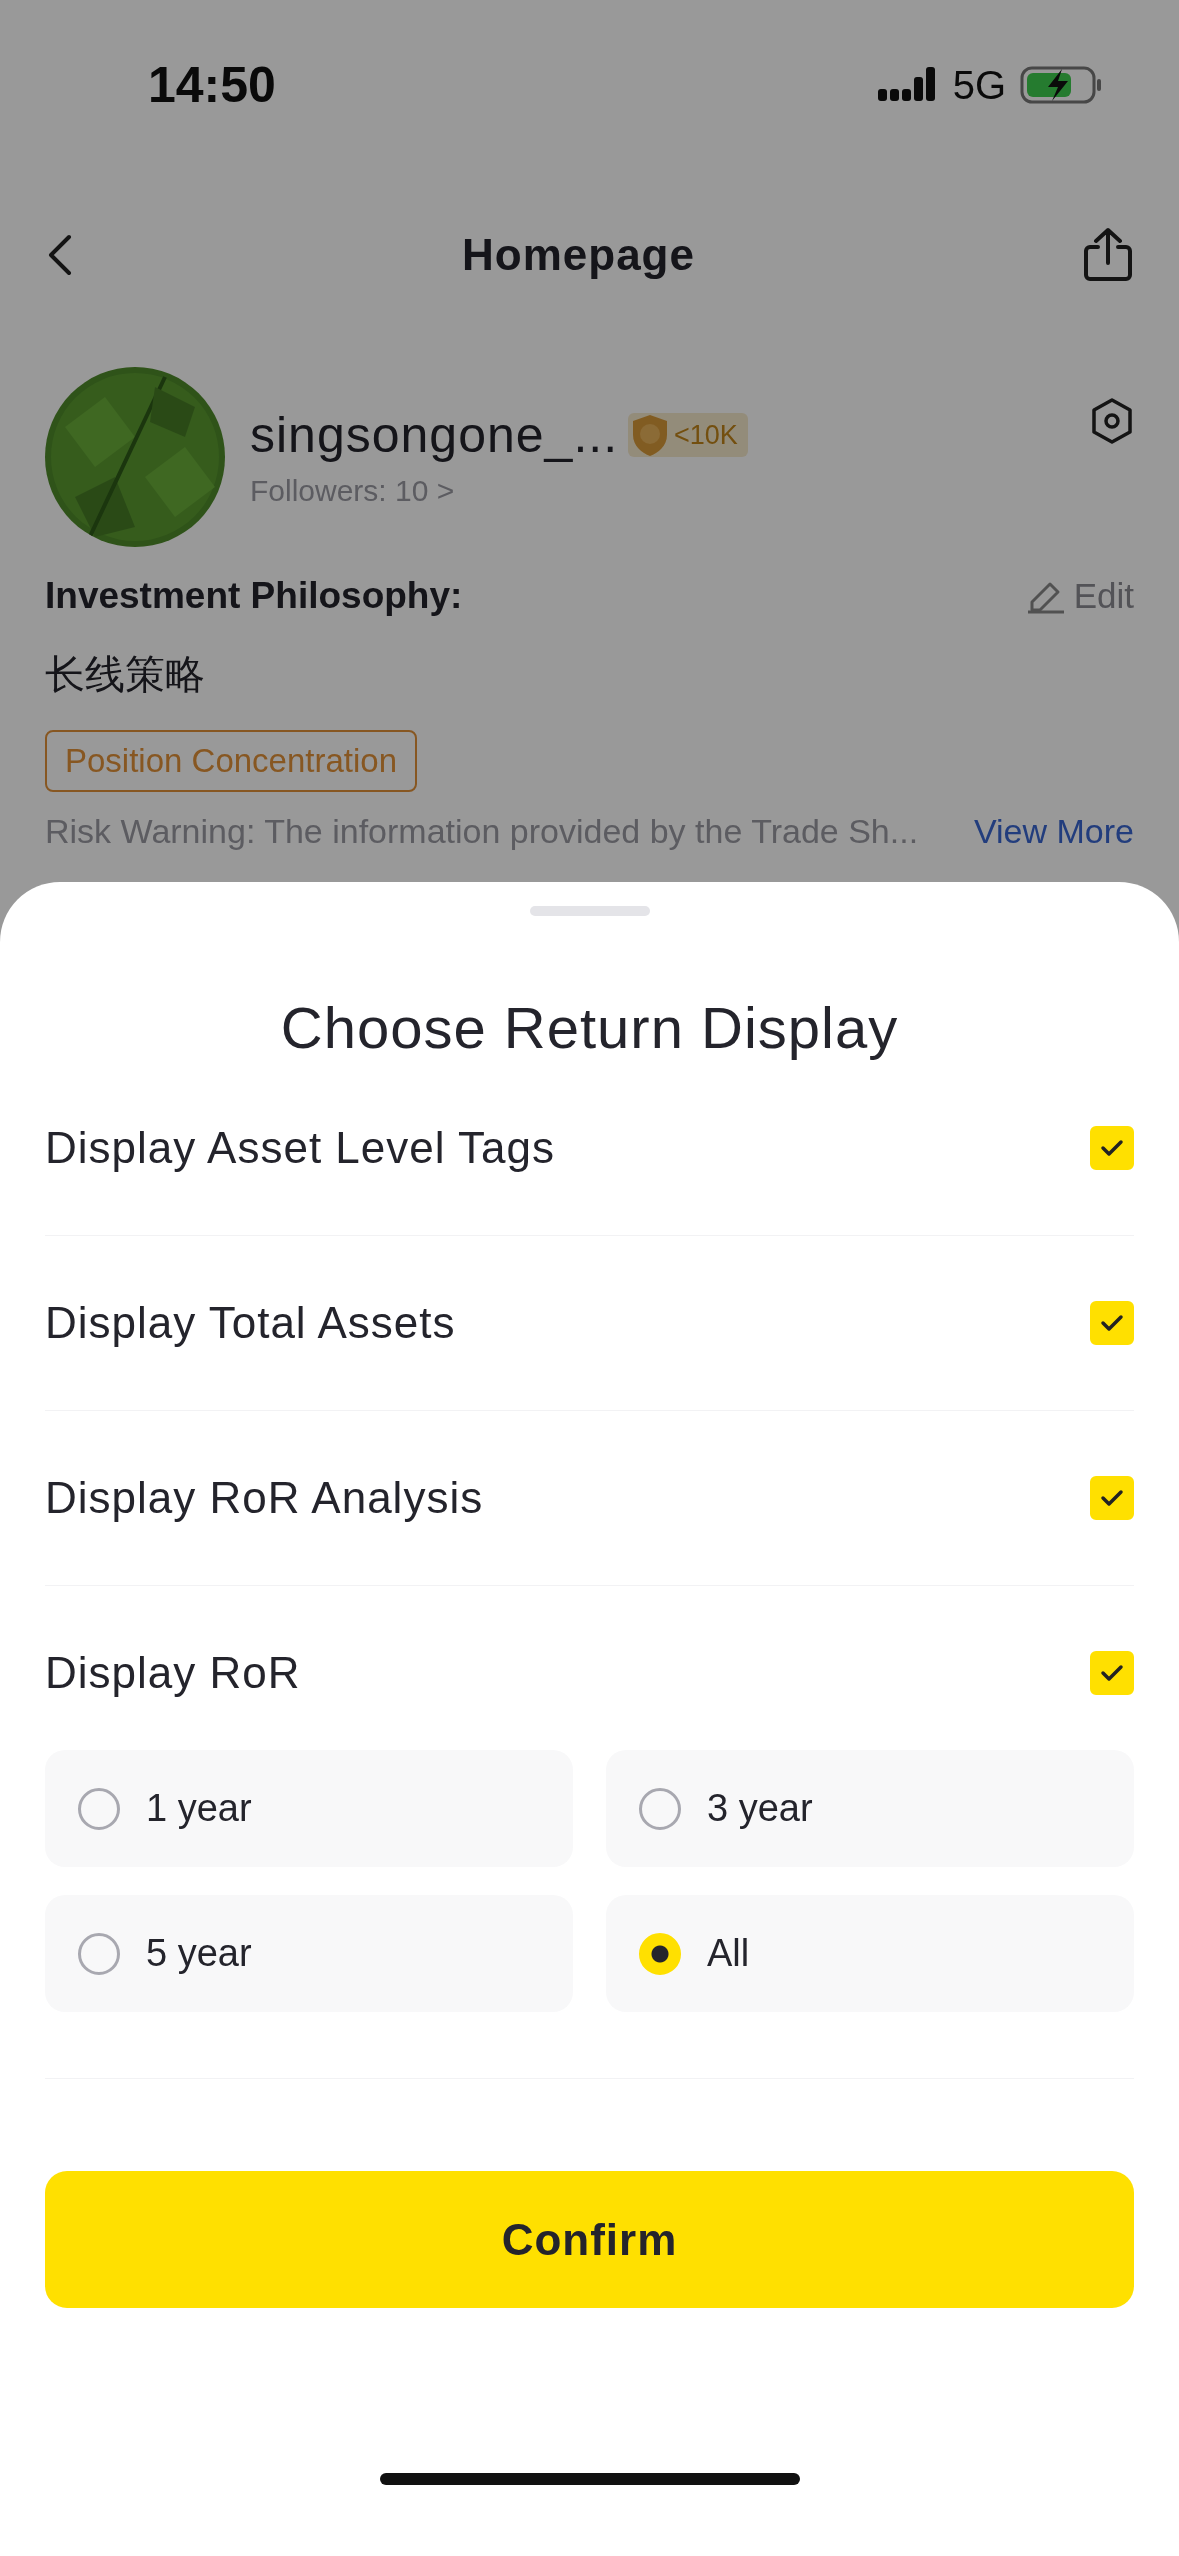  What do you see at coordinates (1108, 255) in the screenshot?
I see `share-icon` at bounding box center [1108, 255].